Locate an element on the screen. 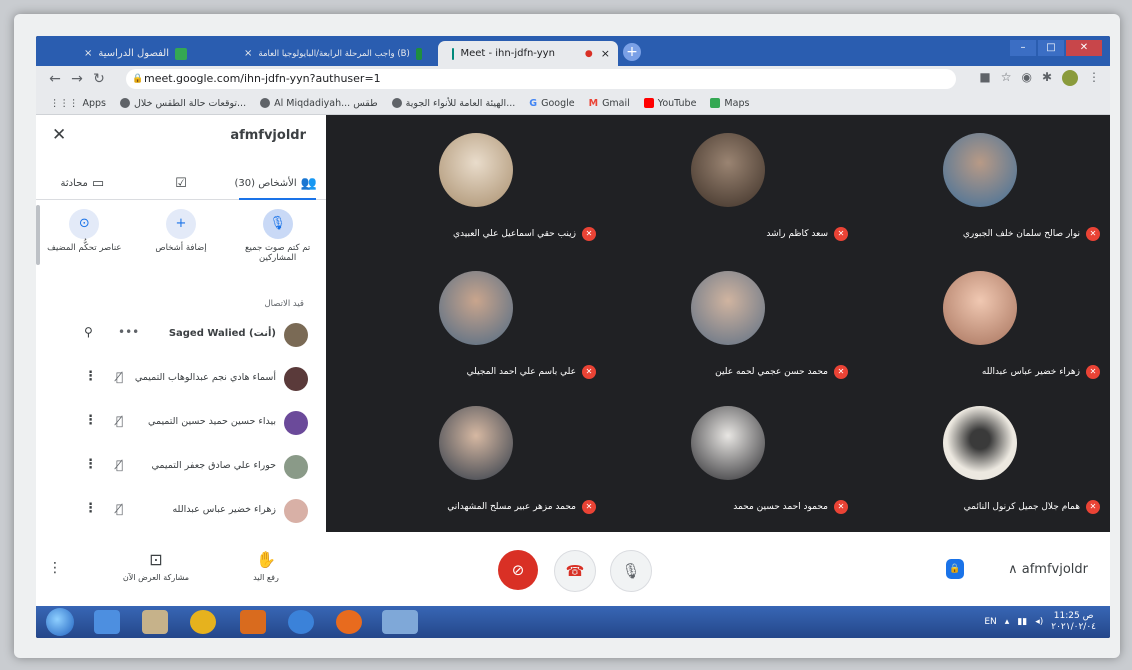 This screenshot has width=1132, height=670. clock: 11:25 ص ٢٠٢١/٠٢/٠٤ is located at coordinates (1073, 622).